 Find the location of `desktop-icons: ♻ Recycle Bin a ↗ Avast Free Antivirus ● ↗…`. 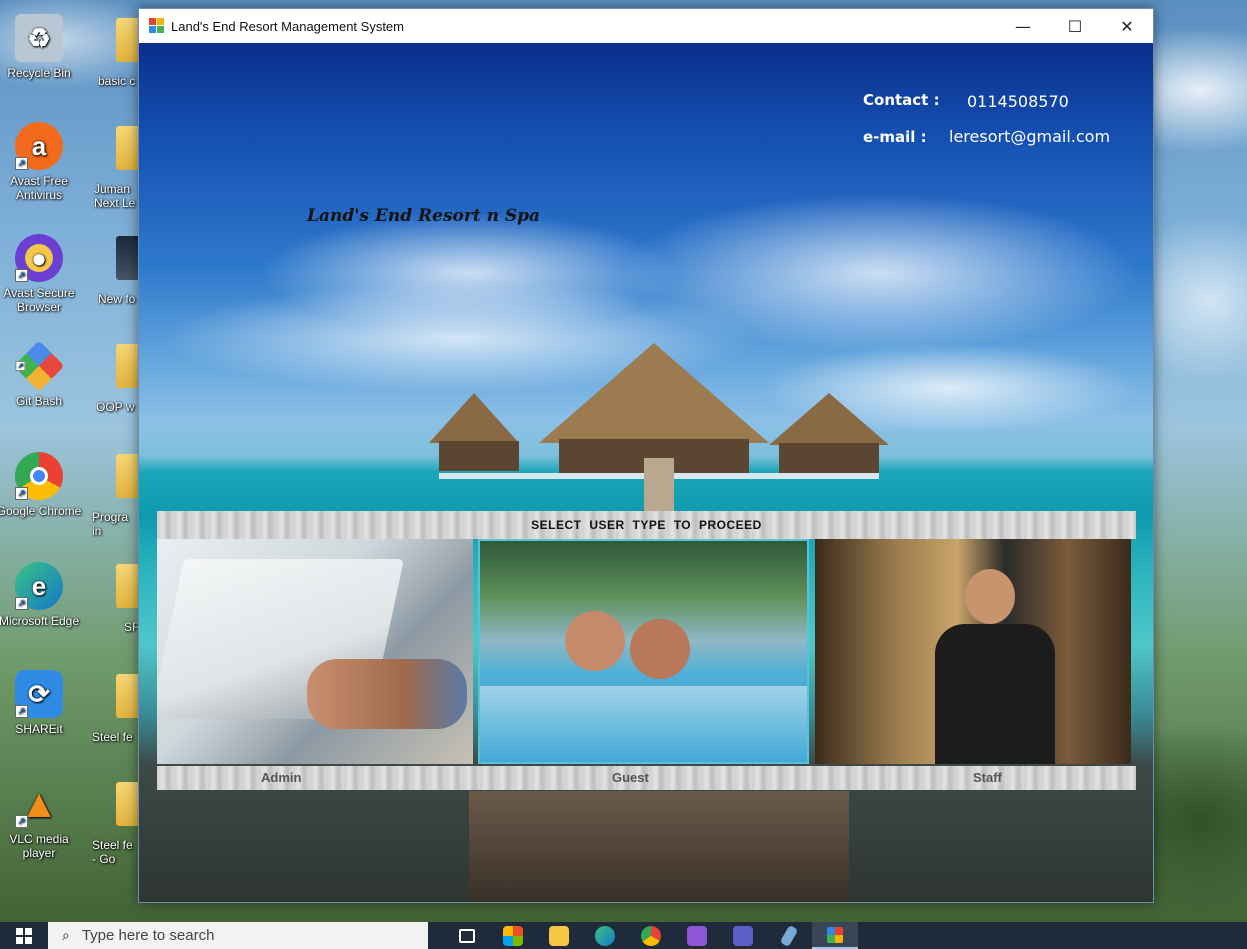

desktop-icons: ♻ Recycle Bin a ↗ Avast Free Antivirus ● ↗… is located at coordinates (80, 455).